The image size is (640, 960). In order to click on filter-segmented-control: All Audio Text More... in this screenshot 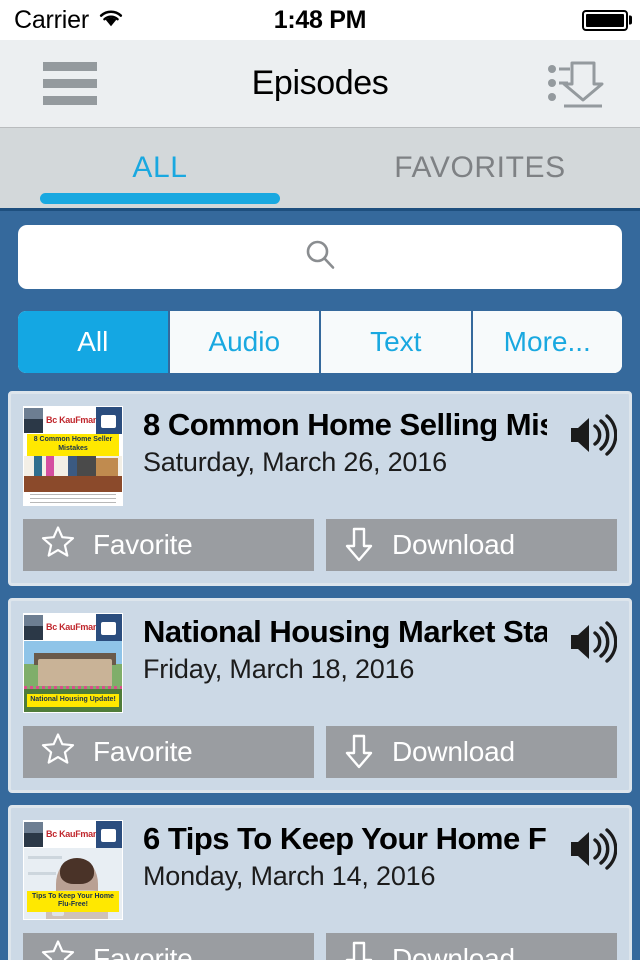, I will do `click(320, 342)`.